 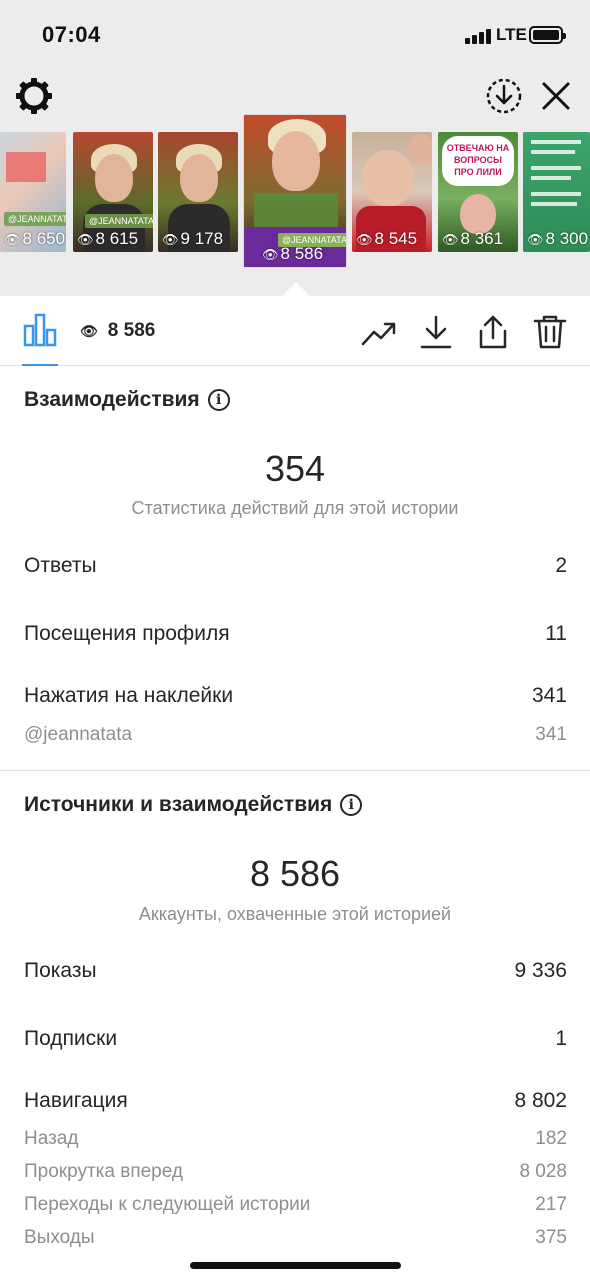 I want to click on bar-chart-icon, so click(x=40, y=330).